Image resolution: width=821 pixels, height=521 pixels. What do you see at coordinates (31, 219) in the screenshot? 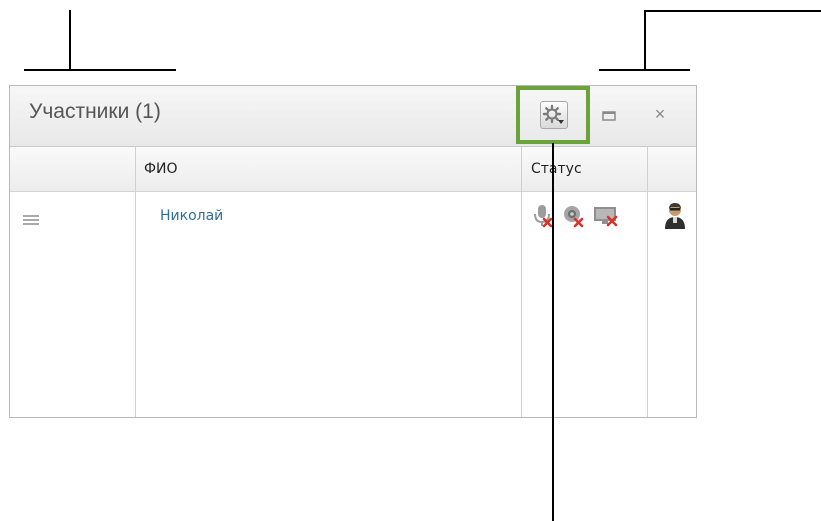
I see `drag-handle-icon` at bounding box center [31, 219].